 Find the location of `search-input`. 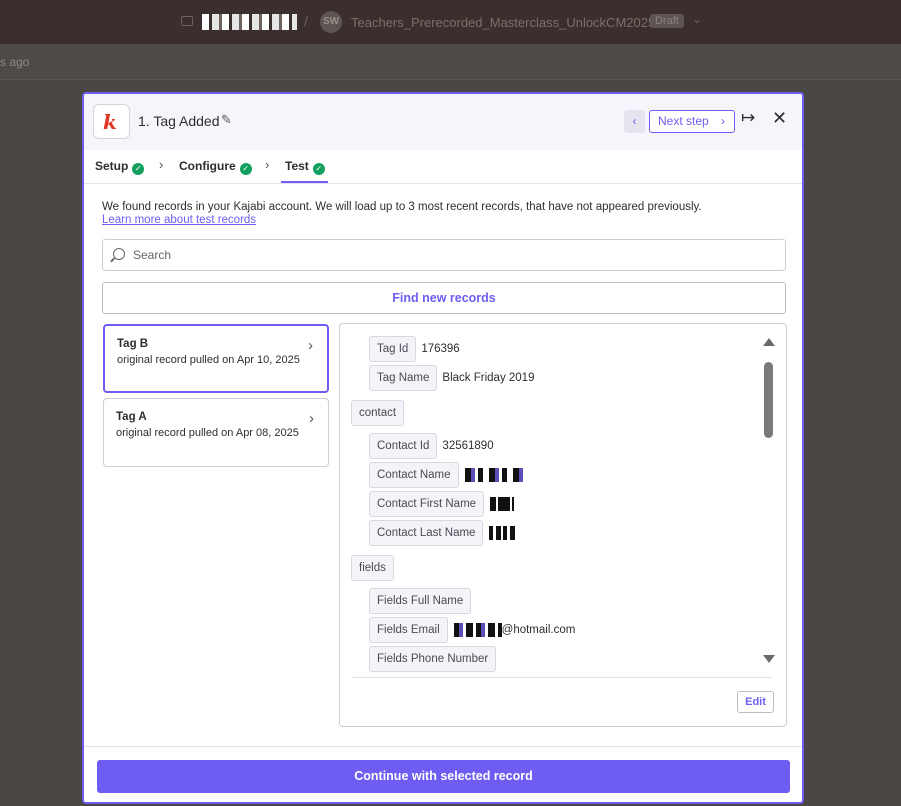

search-input is located at coordinates (453, 255).